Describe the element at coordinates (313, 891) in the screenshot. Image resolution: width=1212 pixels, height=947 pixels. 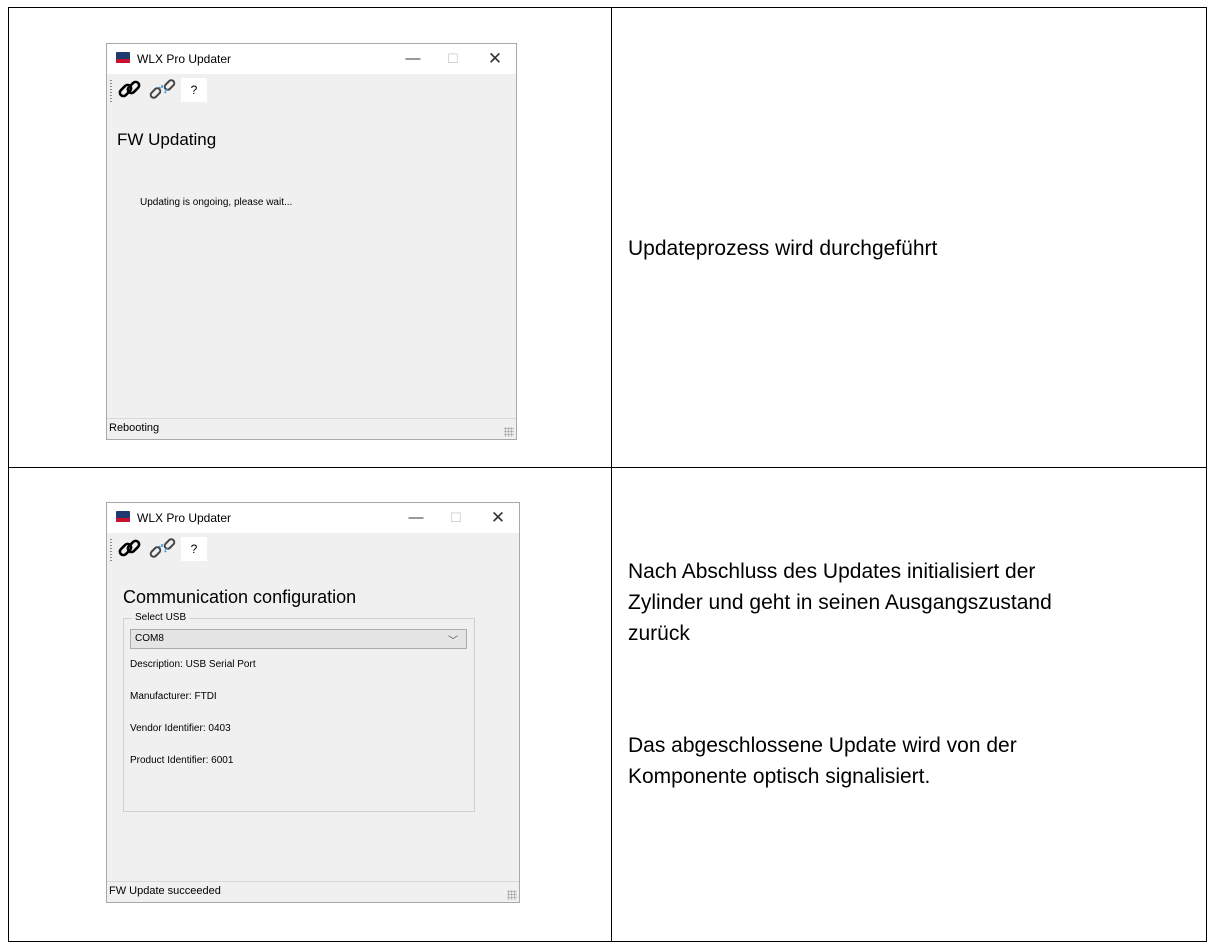
I see `status-bar: FW Update succeeded` at that location.